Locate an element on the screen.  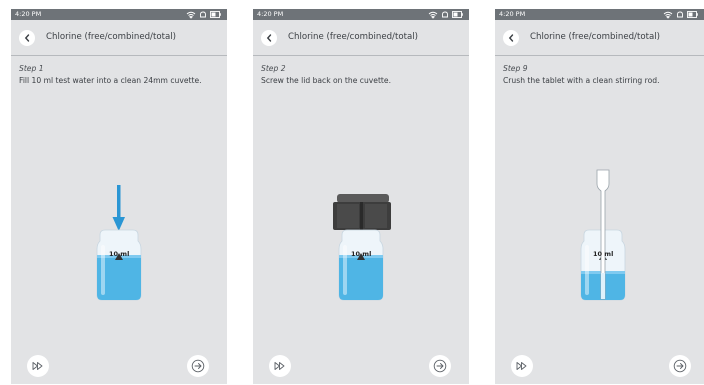
illustration-fill-cuvette: 10 ml is located at coordinates (119, 229).